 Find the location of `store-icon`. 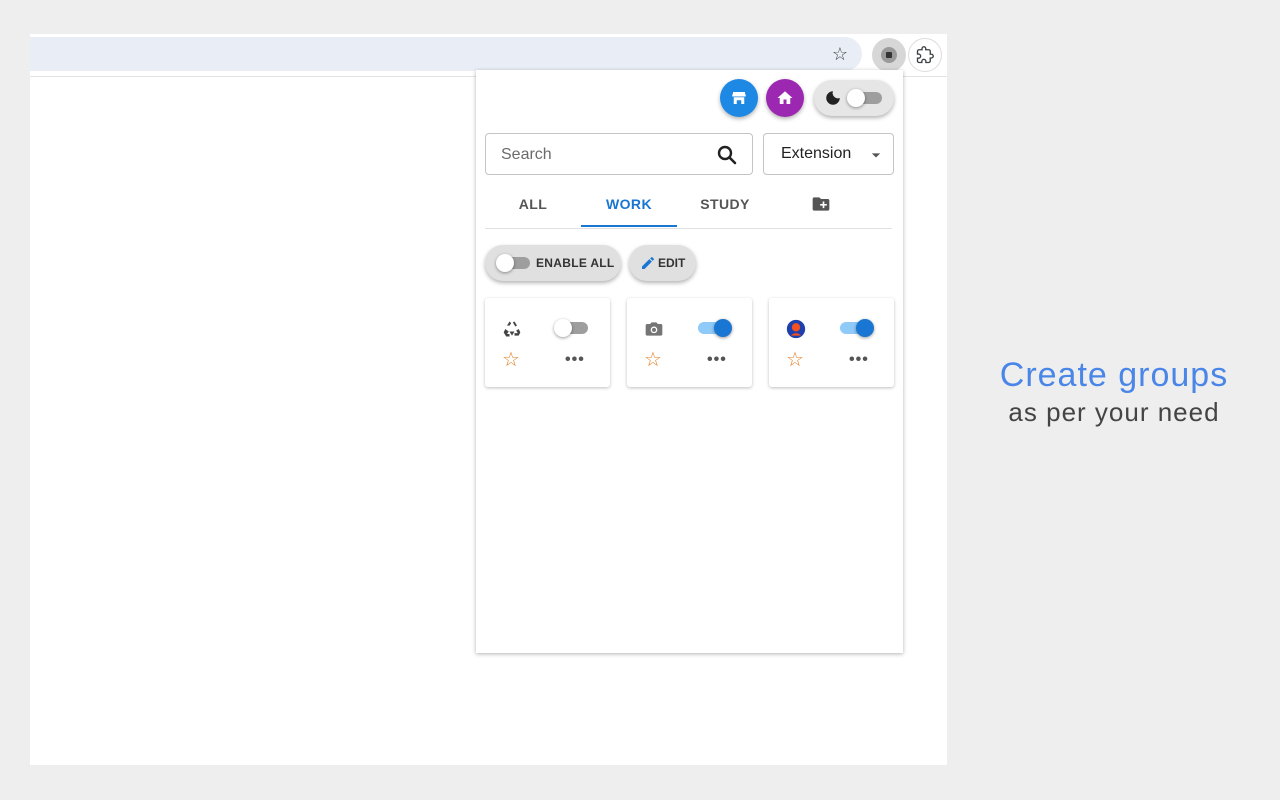

store-icon is located at coordinates (739, 98).